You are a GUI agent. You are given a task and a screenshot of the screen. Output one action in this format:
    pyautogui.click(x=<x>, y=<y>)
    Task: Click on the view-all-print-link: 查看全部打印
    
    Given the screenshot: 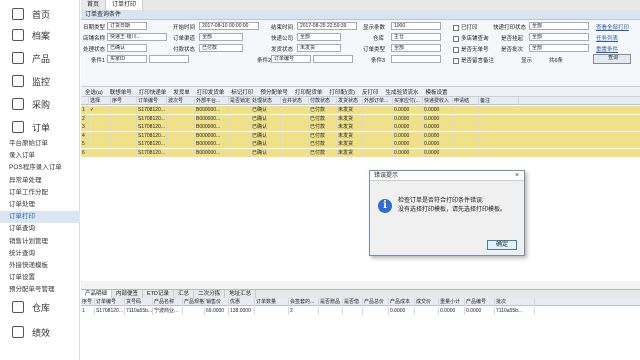 What is the action you would take?
    pyautogui.click(x=612, y=27)
    